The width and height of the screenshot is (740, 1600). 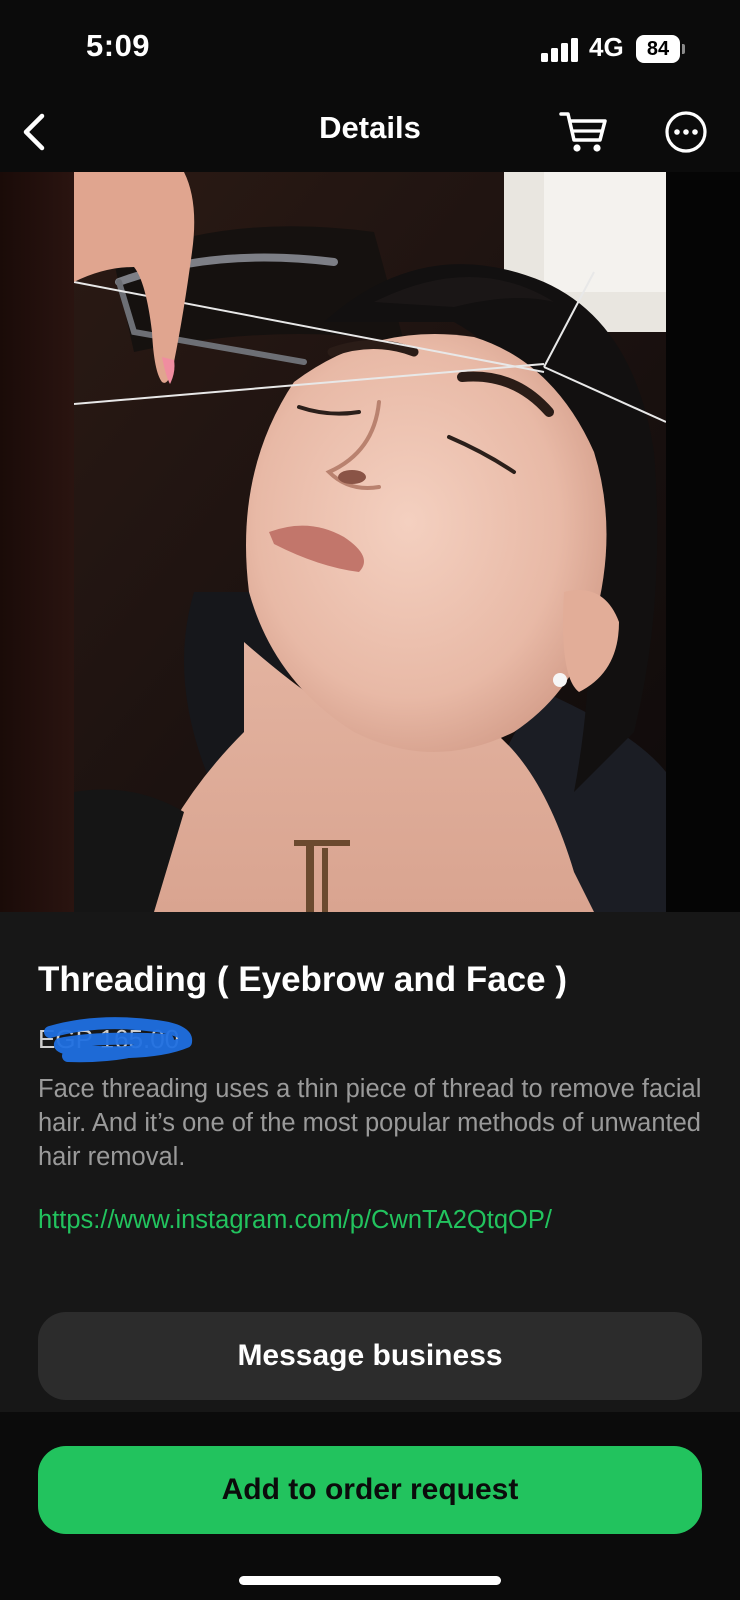 I want to click on add-to-order-label: Add to order request, so click(x=370, y=1489).